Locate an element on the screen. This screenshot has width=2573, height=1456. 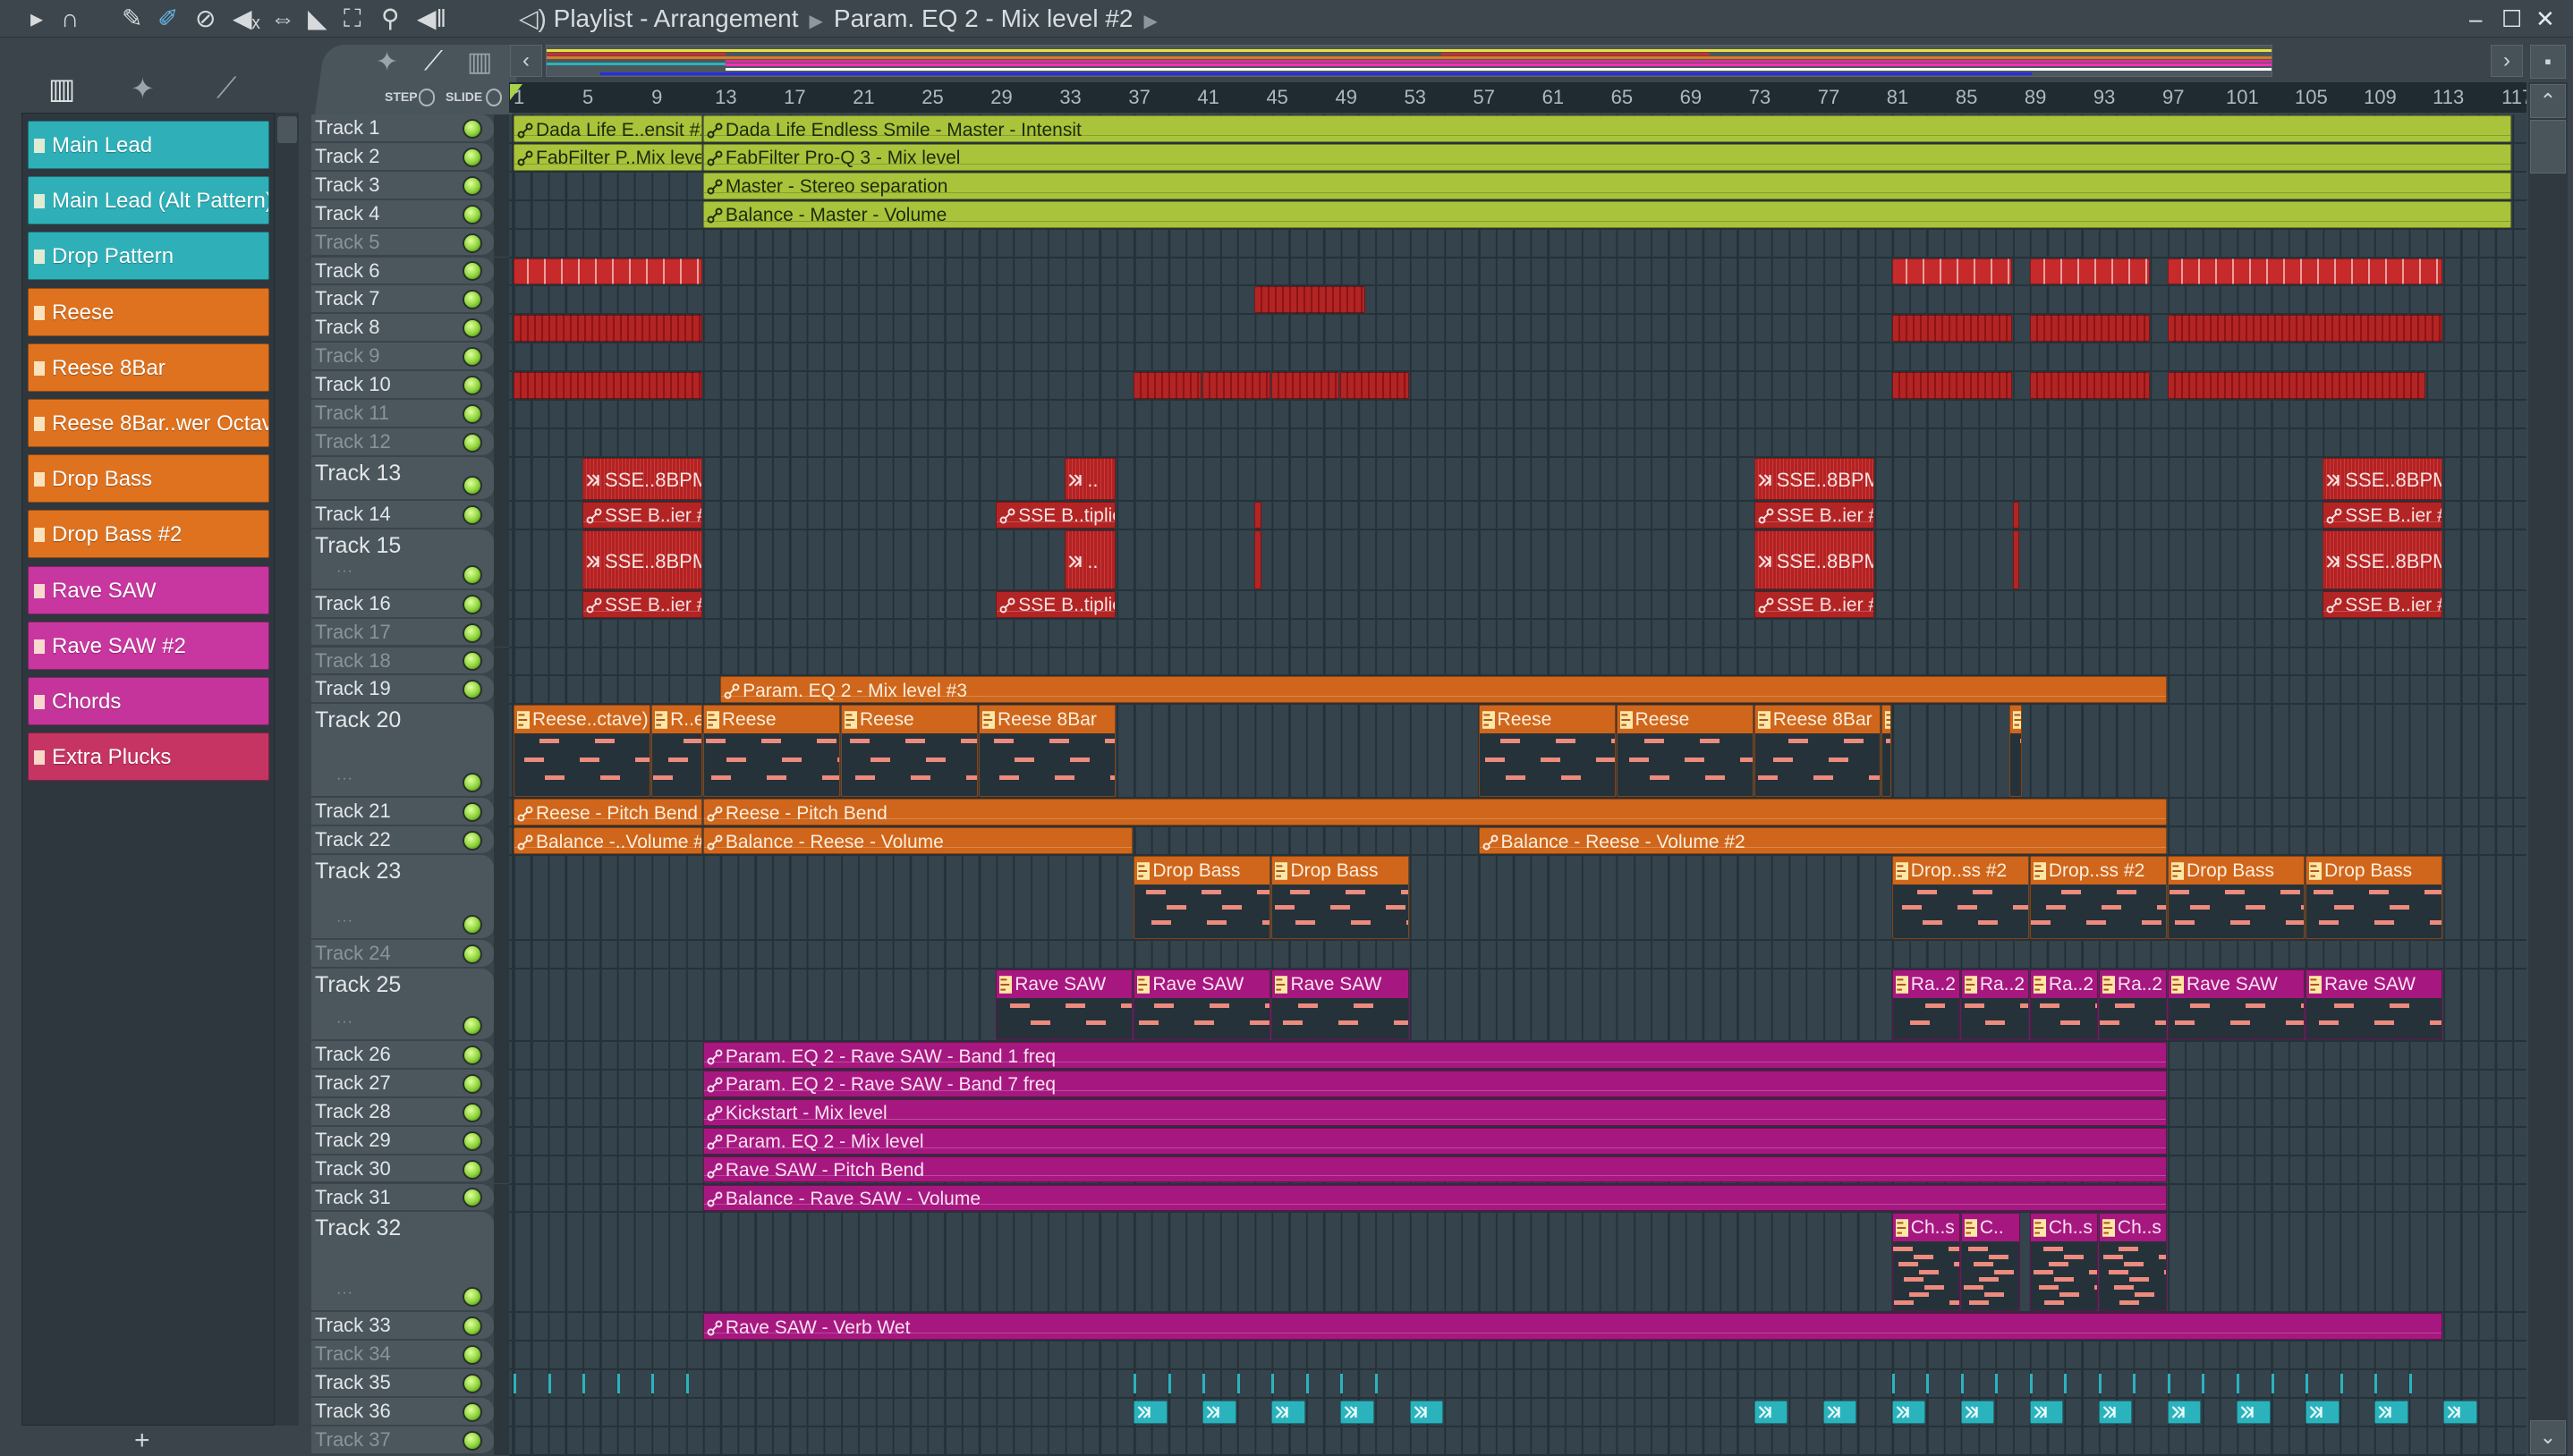
clip-auto: SSE B..tiplier is located at coordinates (1056, 515).